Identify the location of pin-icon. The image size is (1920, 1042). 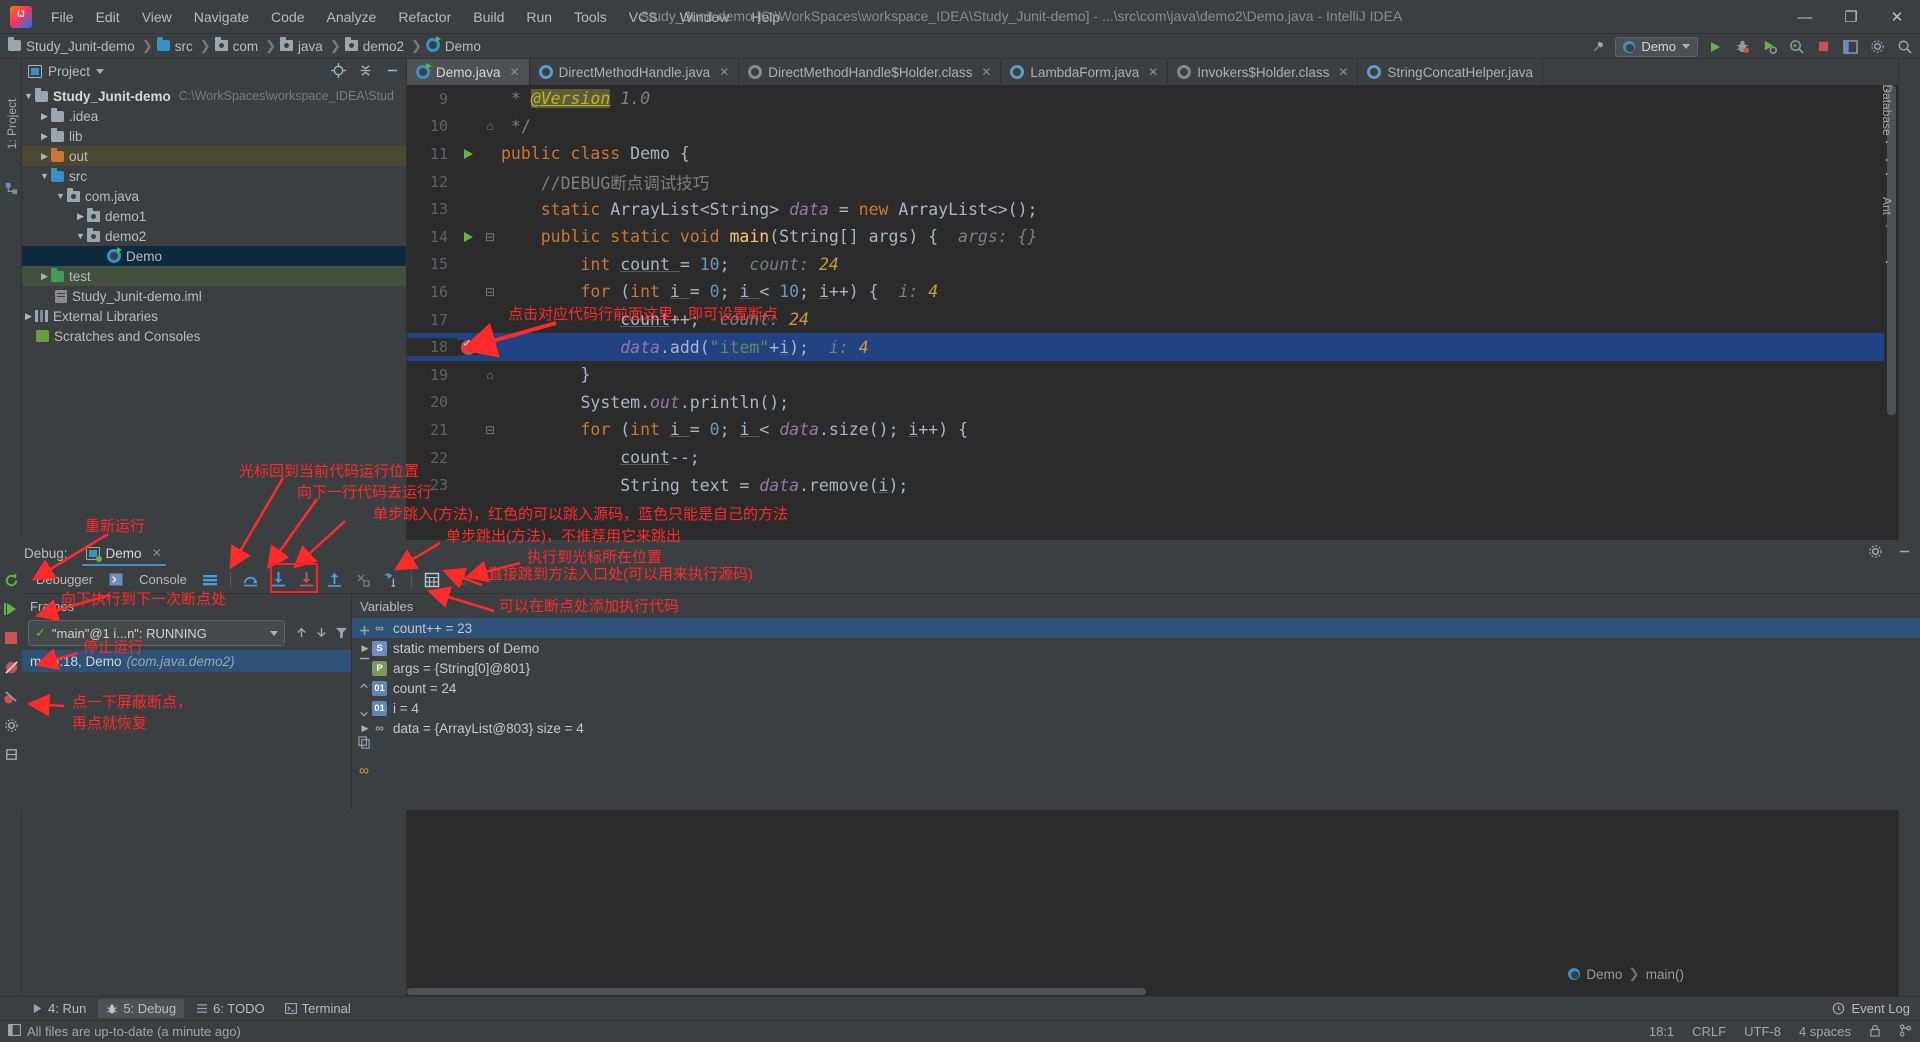
(11, 754).